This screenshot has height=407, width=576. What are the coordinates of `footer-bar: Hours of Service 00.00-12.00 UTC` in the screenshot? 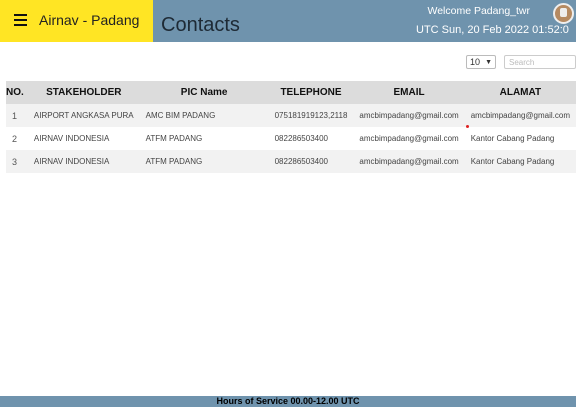 It's located at (288, 401).